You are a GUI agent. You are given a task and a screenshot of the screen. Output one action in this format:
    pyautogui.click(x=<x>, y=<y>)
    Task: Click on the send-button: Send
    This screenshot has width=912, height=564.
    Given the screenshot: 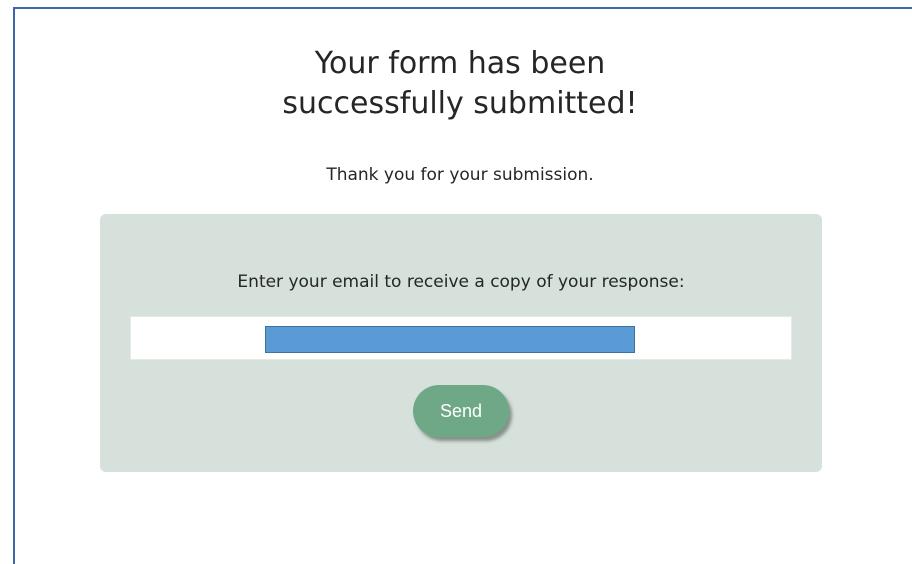 What is the action you would take?
    pyautogui.click(x=461, y=411)
    